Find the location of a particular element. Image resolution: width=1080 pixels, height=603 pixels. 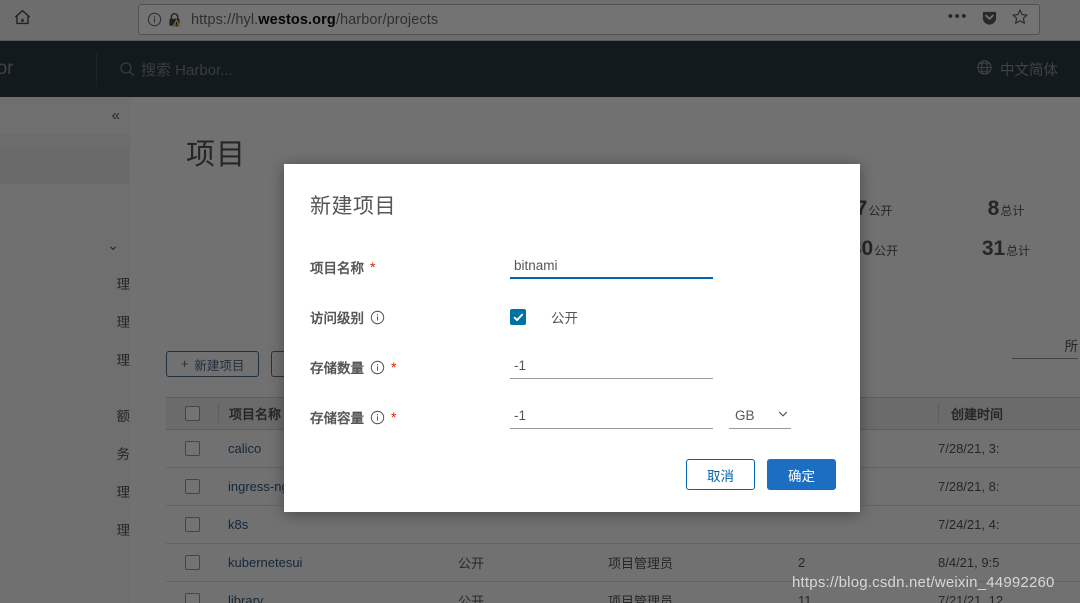

label-storage-count: 存储数量 * is located at coordinates (410, 367).